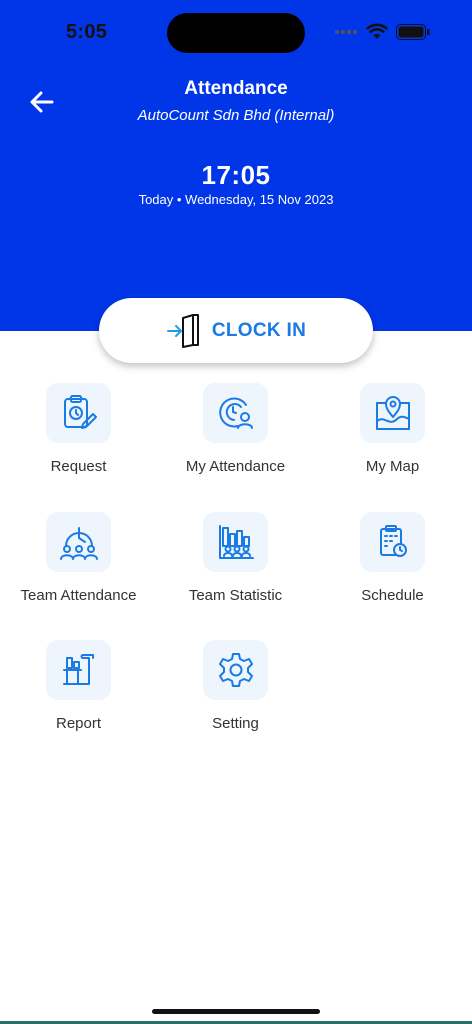  What do you see at coordinates (236, 33) in the screenshot?
I see `dynamic-island` at bounding box center [236, 33].